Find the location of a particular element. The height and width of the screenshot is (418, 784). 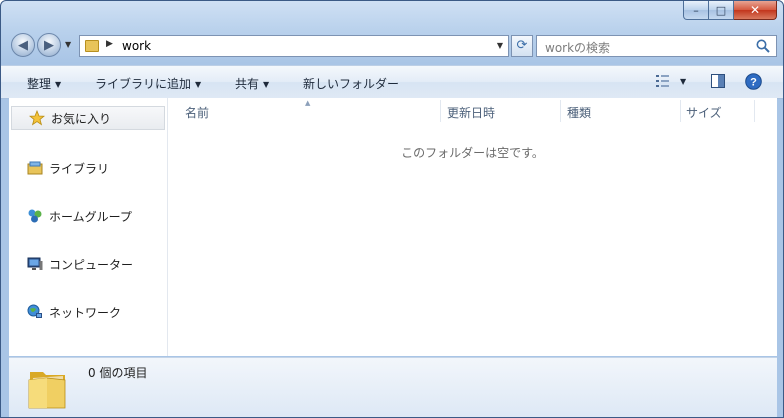

view-dropdown-icon: ▼ is located at coordinates (683, 81).